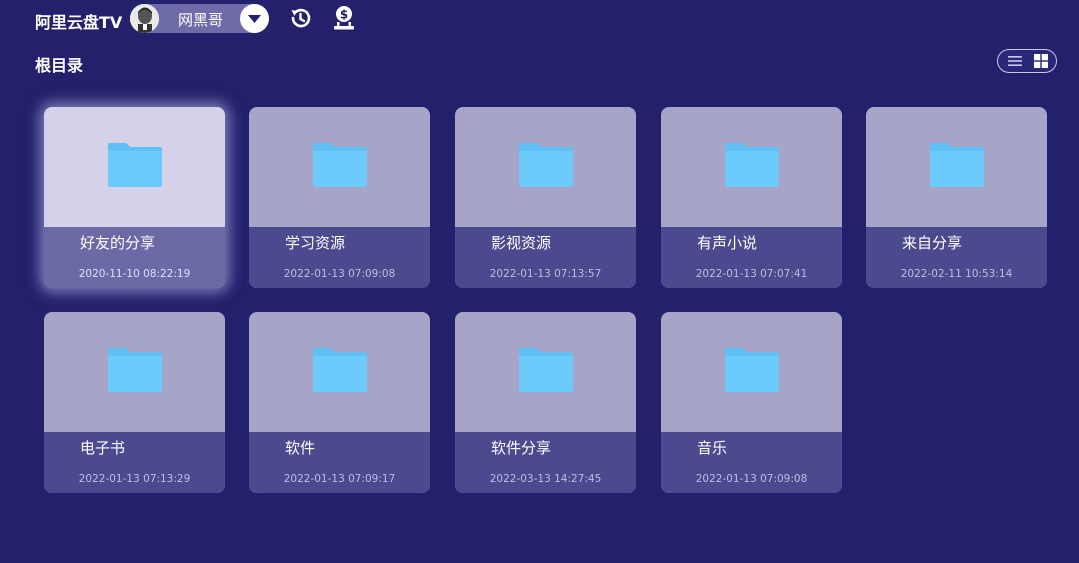  I want to click on user-switcher: 网黑哥, so click(199, 18).